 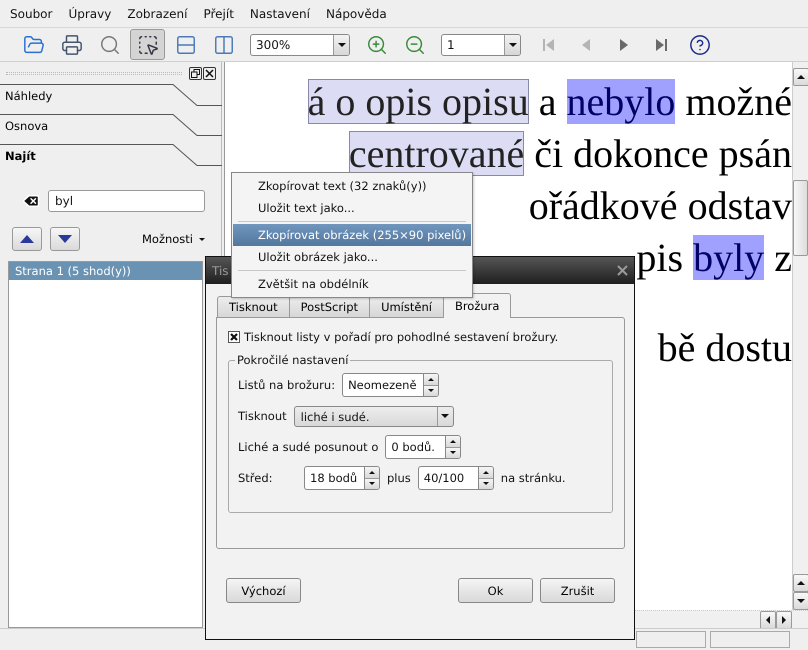 What do you see at coordinates (448, 478) in the screenshot?
I see `spin-field: 40/100` at bounding box center [448, 478].